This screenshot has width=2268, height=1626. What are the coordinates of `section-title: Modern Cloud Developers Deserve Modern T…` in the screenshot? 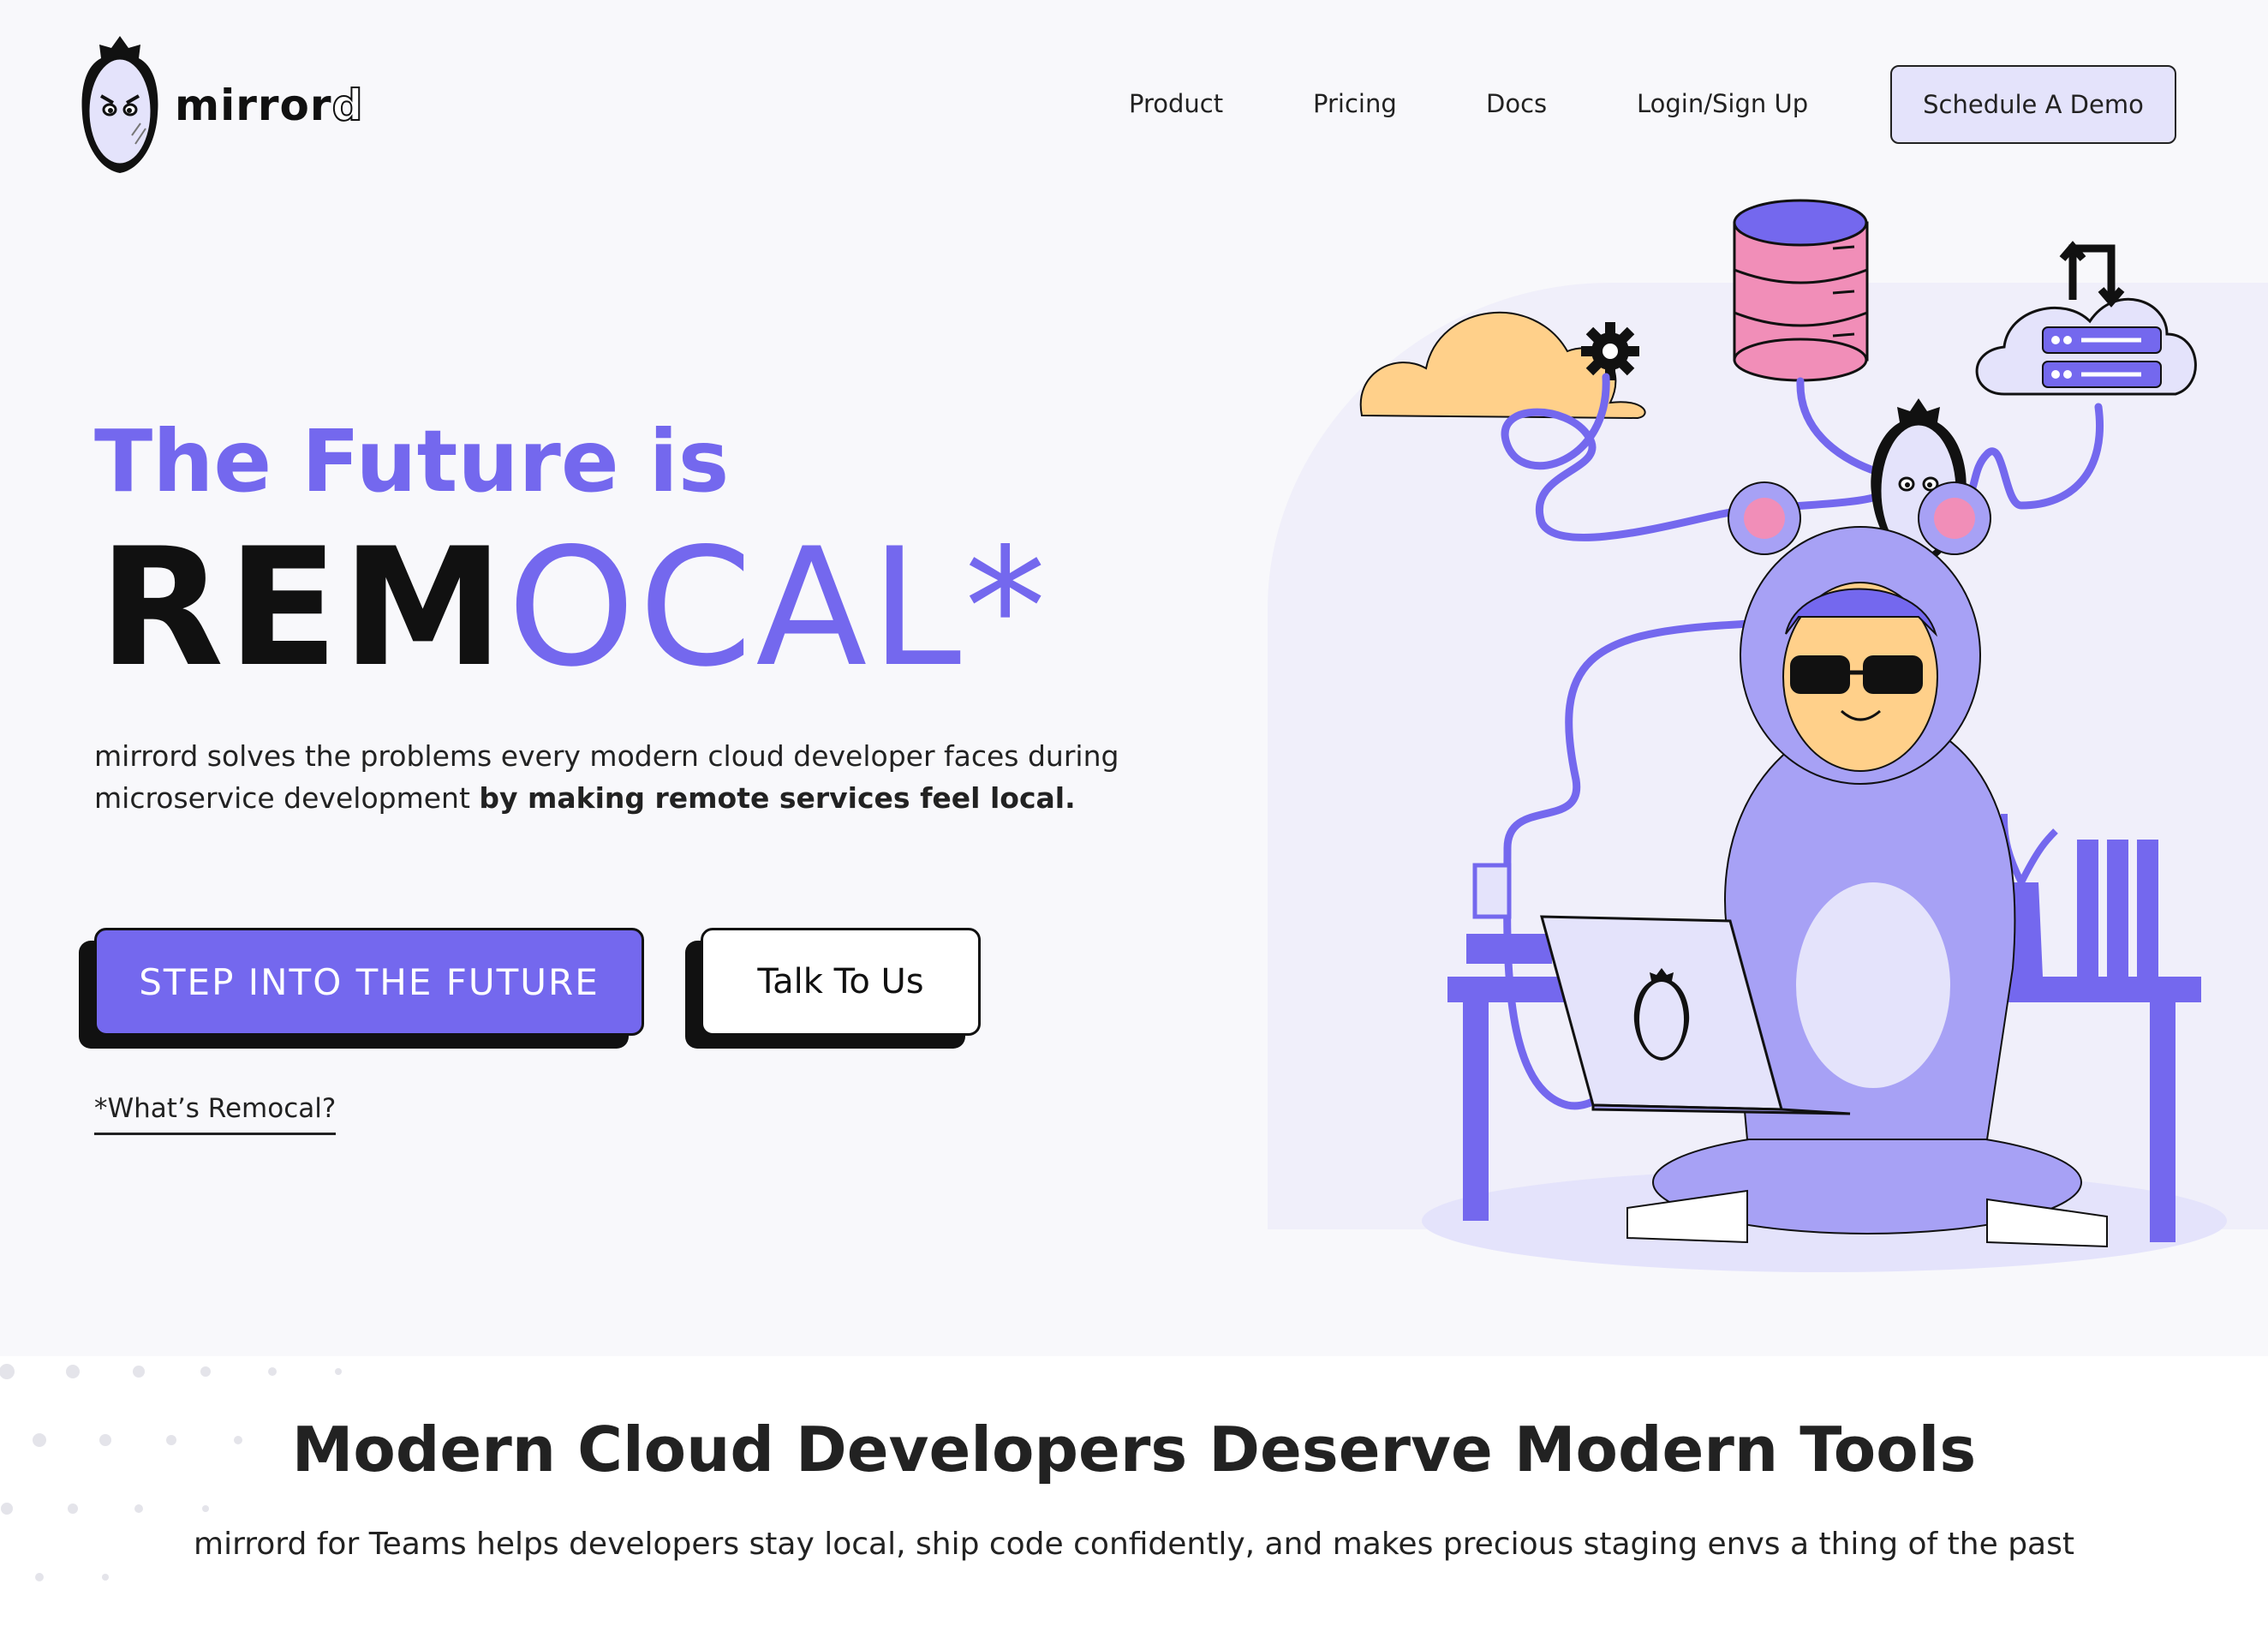 It's located at (1134, 1450).